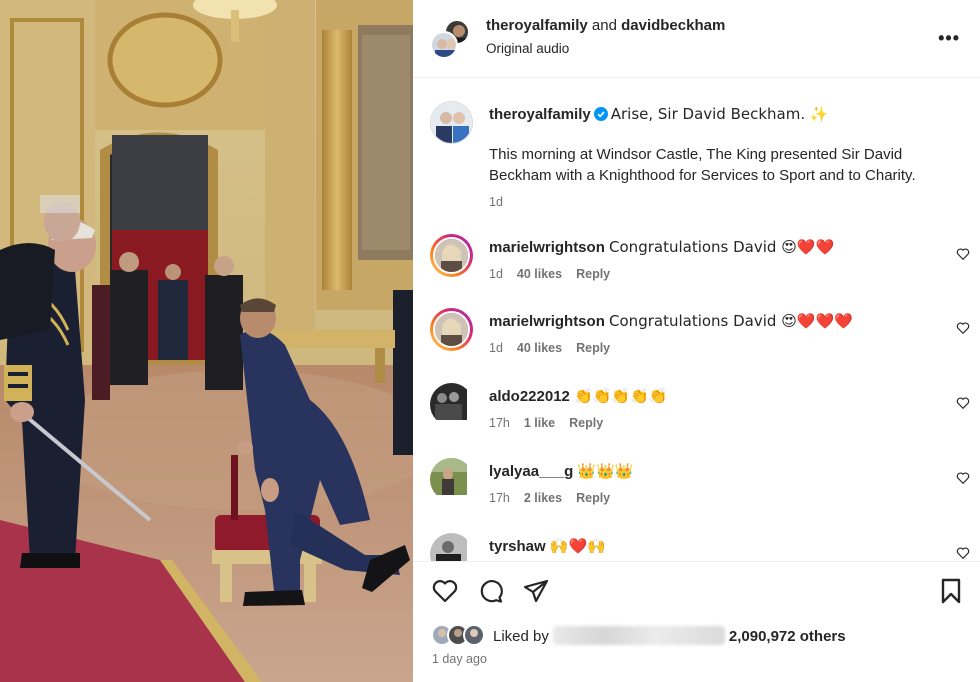  What do you see at coordinates (719, 114) in the screenshot?
I see `caption-text-line1: Arise, Sir David Beckham. ✨` at bounding box center [719, 114].